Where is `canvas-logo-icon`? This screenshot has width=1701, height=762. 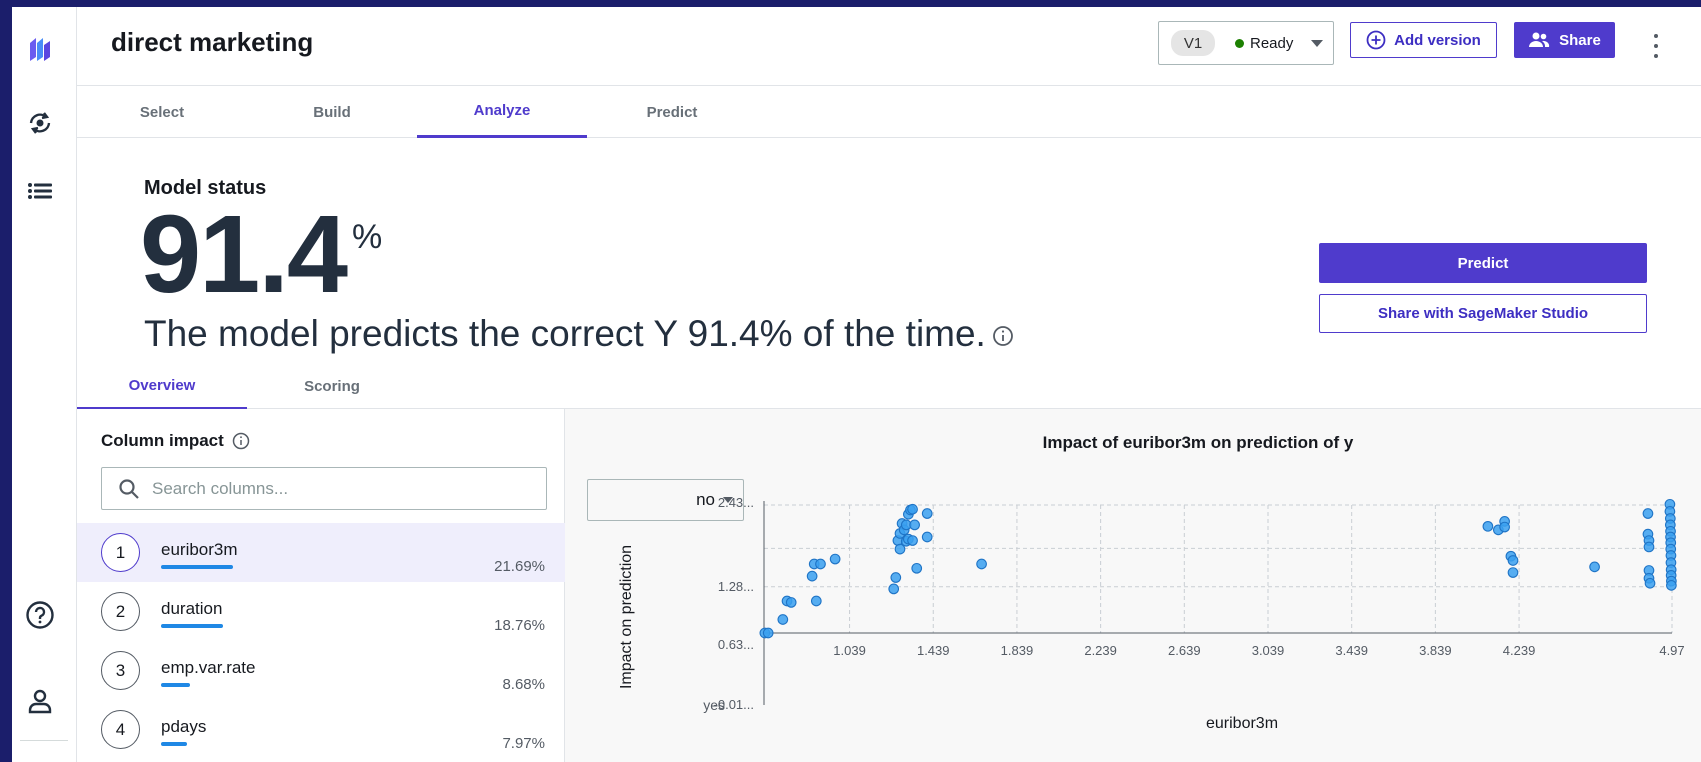 canvas-logo-icon is located at coordinates (40, 49).